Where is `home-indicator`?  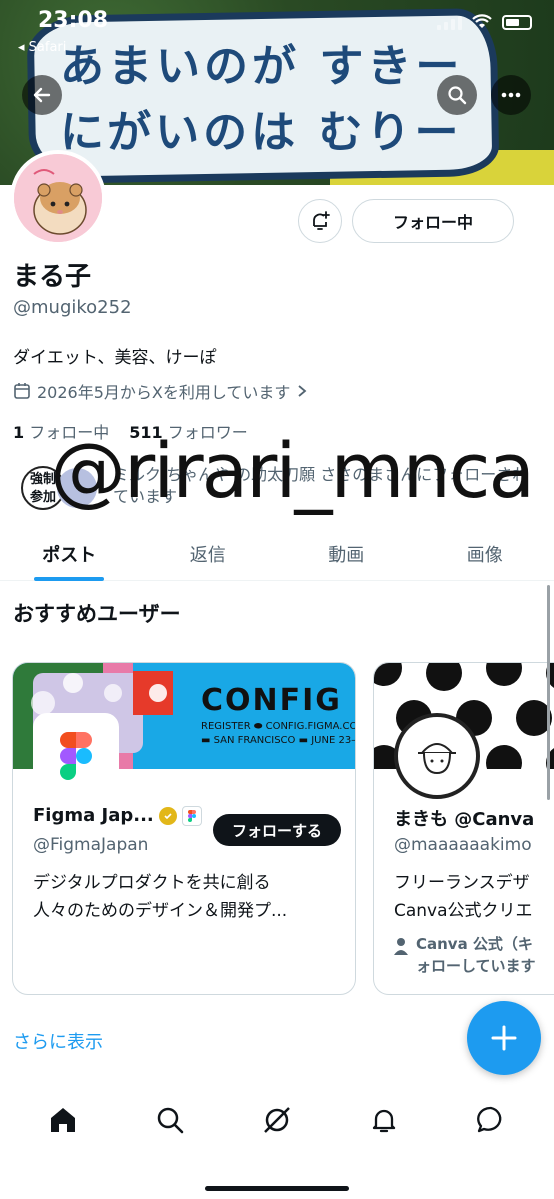 home-indicator is located at coordinates (277, 1188).